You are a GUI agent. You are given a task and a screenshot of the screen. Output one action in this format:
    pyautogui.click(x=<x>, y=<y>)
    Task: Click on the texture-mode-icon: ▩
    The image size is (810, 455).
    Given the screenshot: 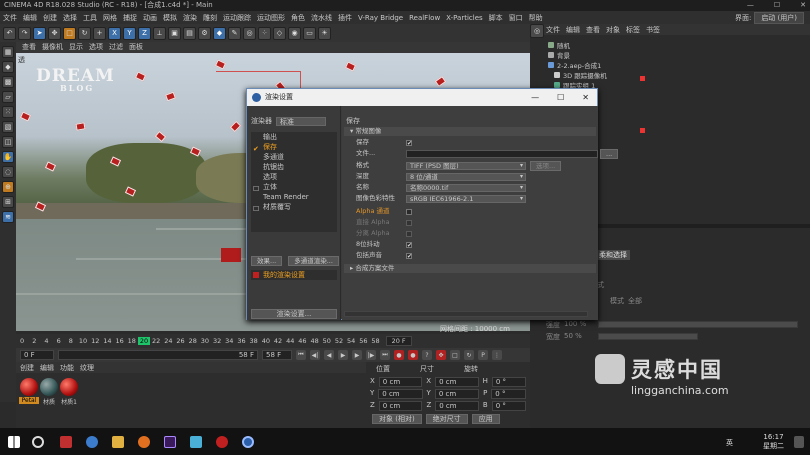 What is the action you would take?
    pyautogui.click(x=8, y=82)
    